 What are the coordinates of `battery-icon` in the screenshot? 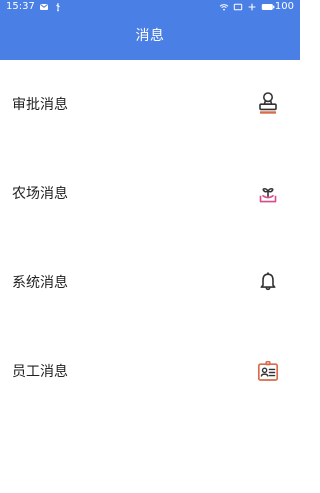 It's located at (268, 7).